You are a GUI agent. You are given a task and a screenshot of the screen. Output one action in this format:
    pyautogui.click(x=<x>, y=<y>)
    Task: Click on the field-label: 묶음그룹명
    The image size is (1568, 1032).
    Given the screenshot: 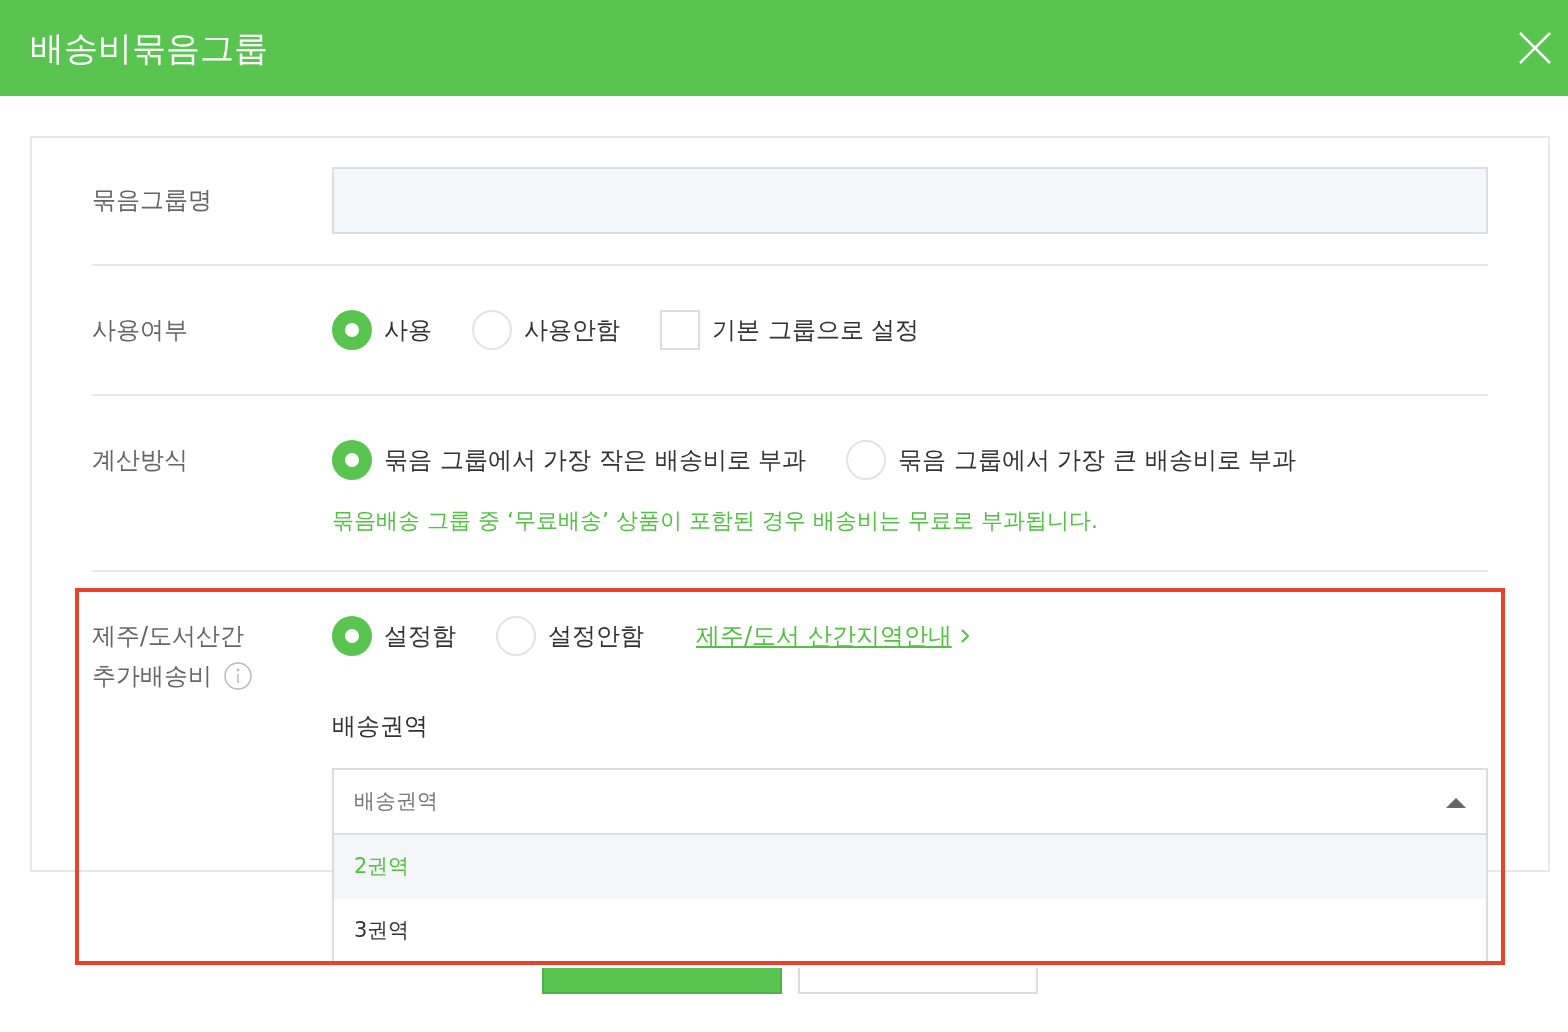 What is the action you would take?
    pyautogui.click(x=152, y=200)
    